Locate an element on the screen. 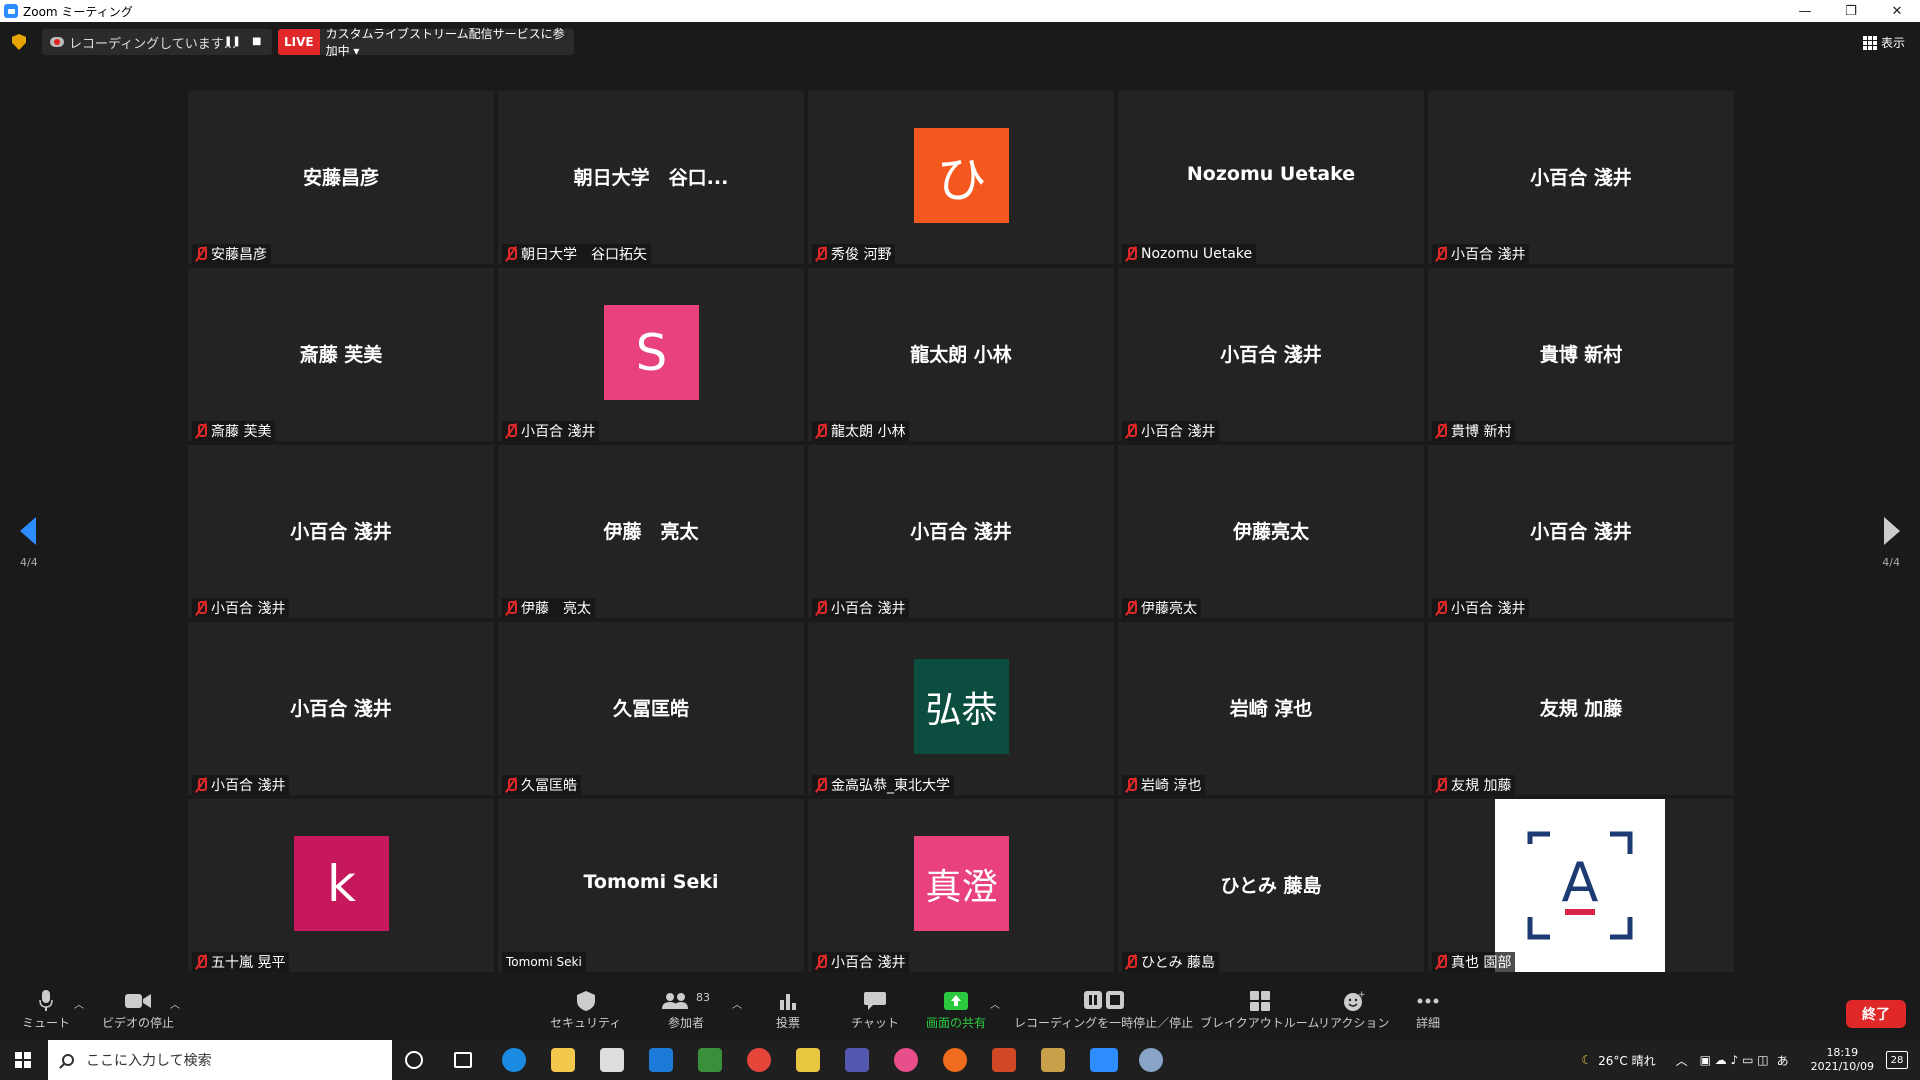  participant-tile: 安藤昌彦 安藤昌彦 is located at coordinates (341, 177).